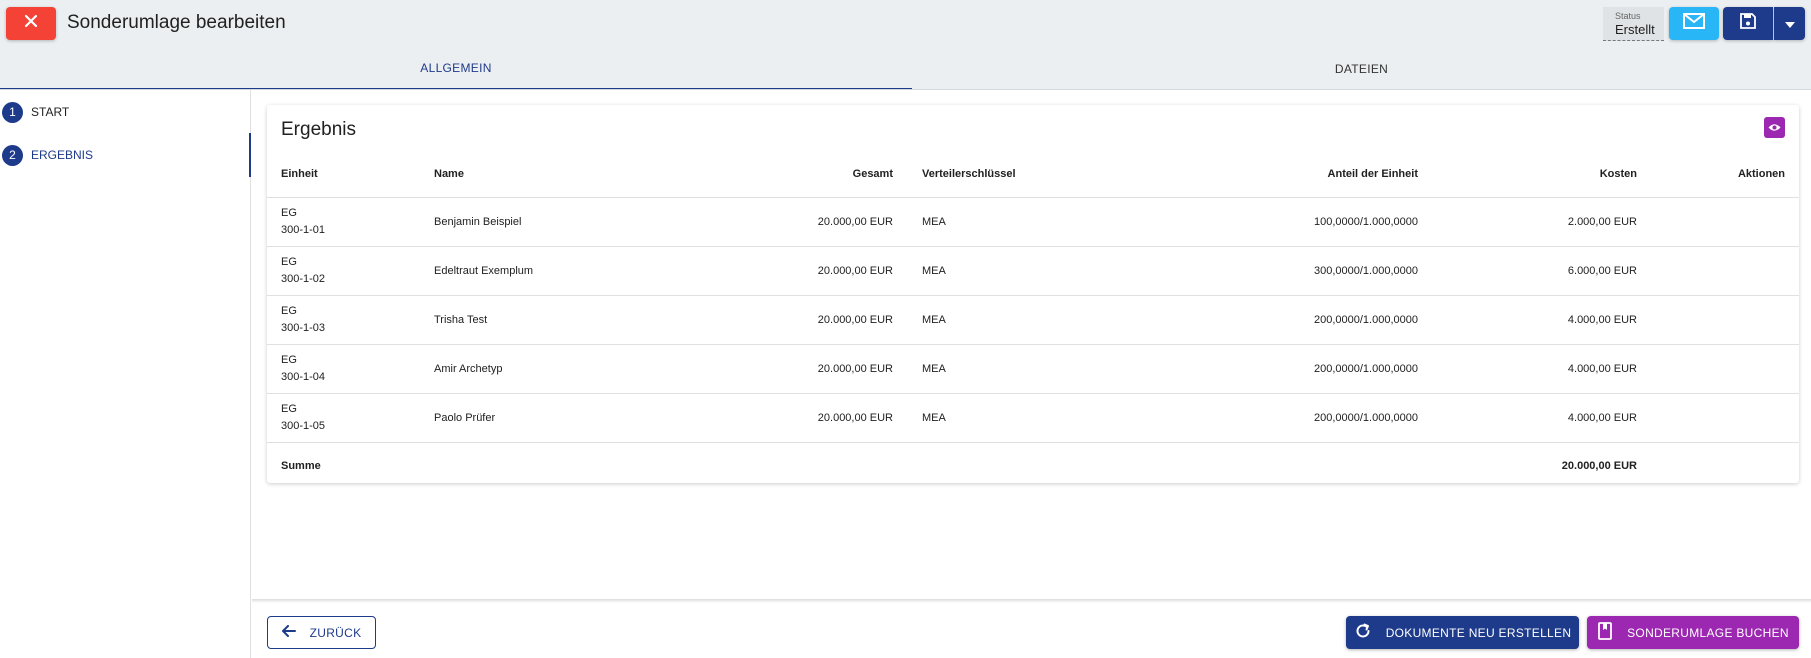  I want to click on column-header-einheit: Einheit, so click(299, 174).